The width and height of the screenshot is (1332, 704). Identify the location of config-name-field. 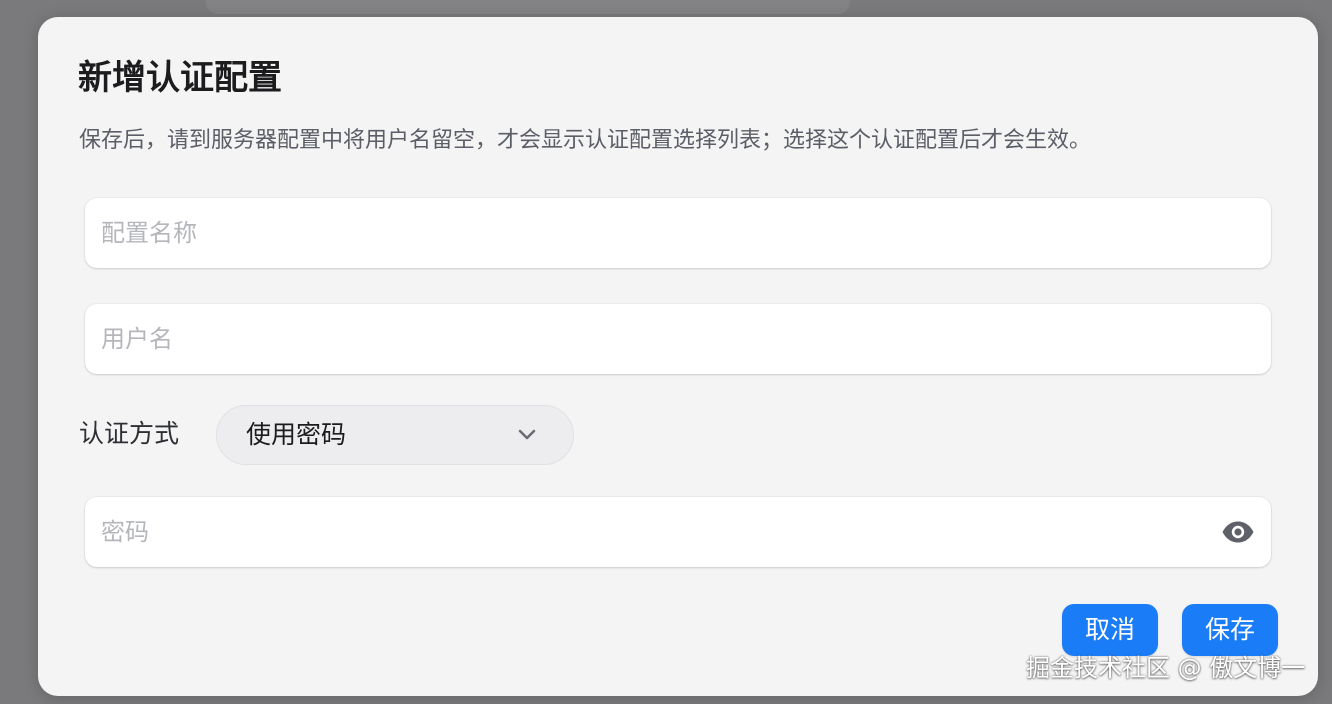
(678, 233).